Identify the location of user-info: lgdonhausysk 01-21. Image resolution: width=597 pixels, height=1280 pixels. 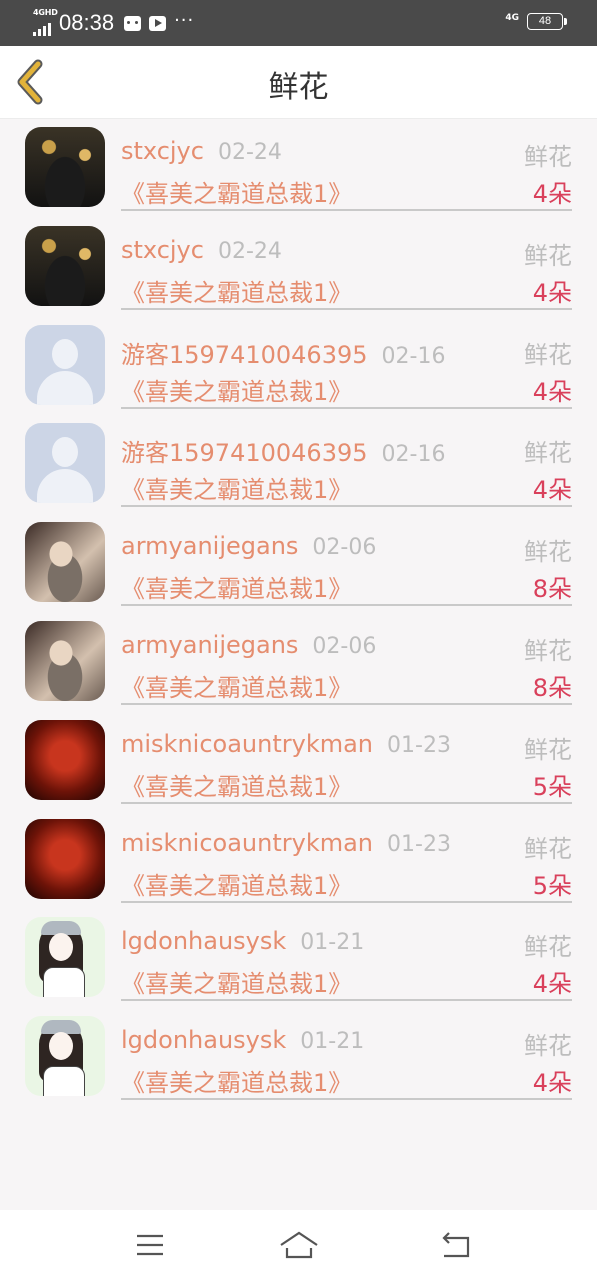
(242, 1040).